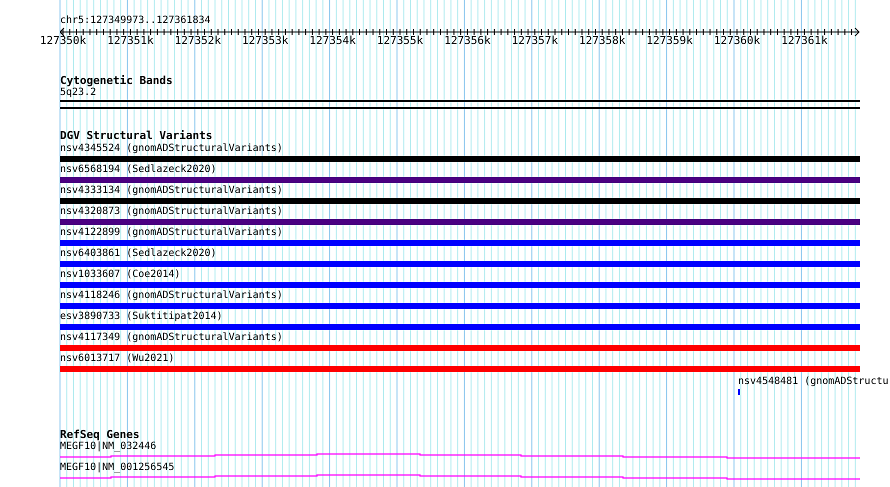  What do you see at coordinates (535, 41) in the screenshot?
I see `tick-label: 127357k` at bounding box center [535, 41].